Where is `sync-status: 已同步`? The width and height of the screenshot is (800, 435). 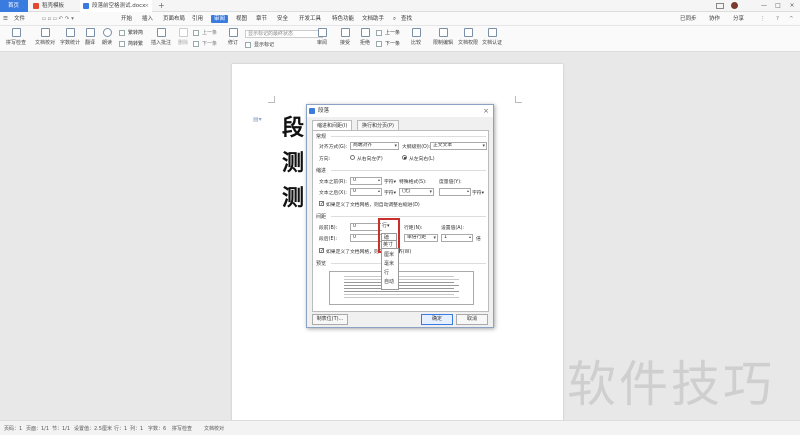
sync-status: 已同步 is located at coordinates (688, 19).